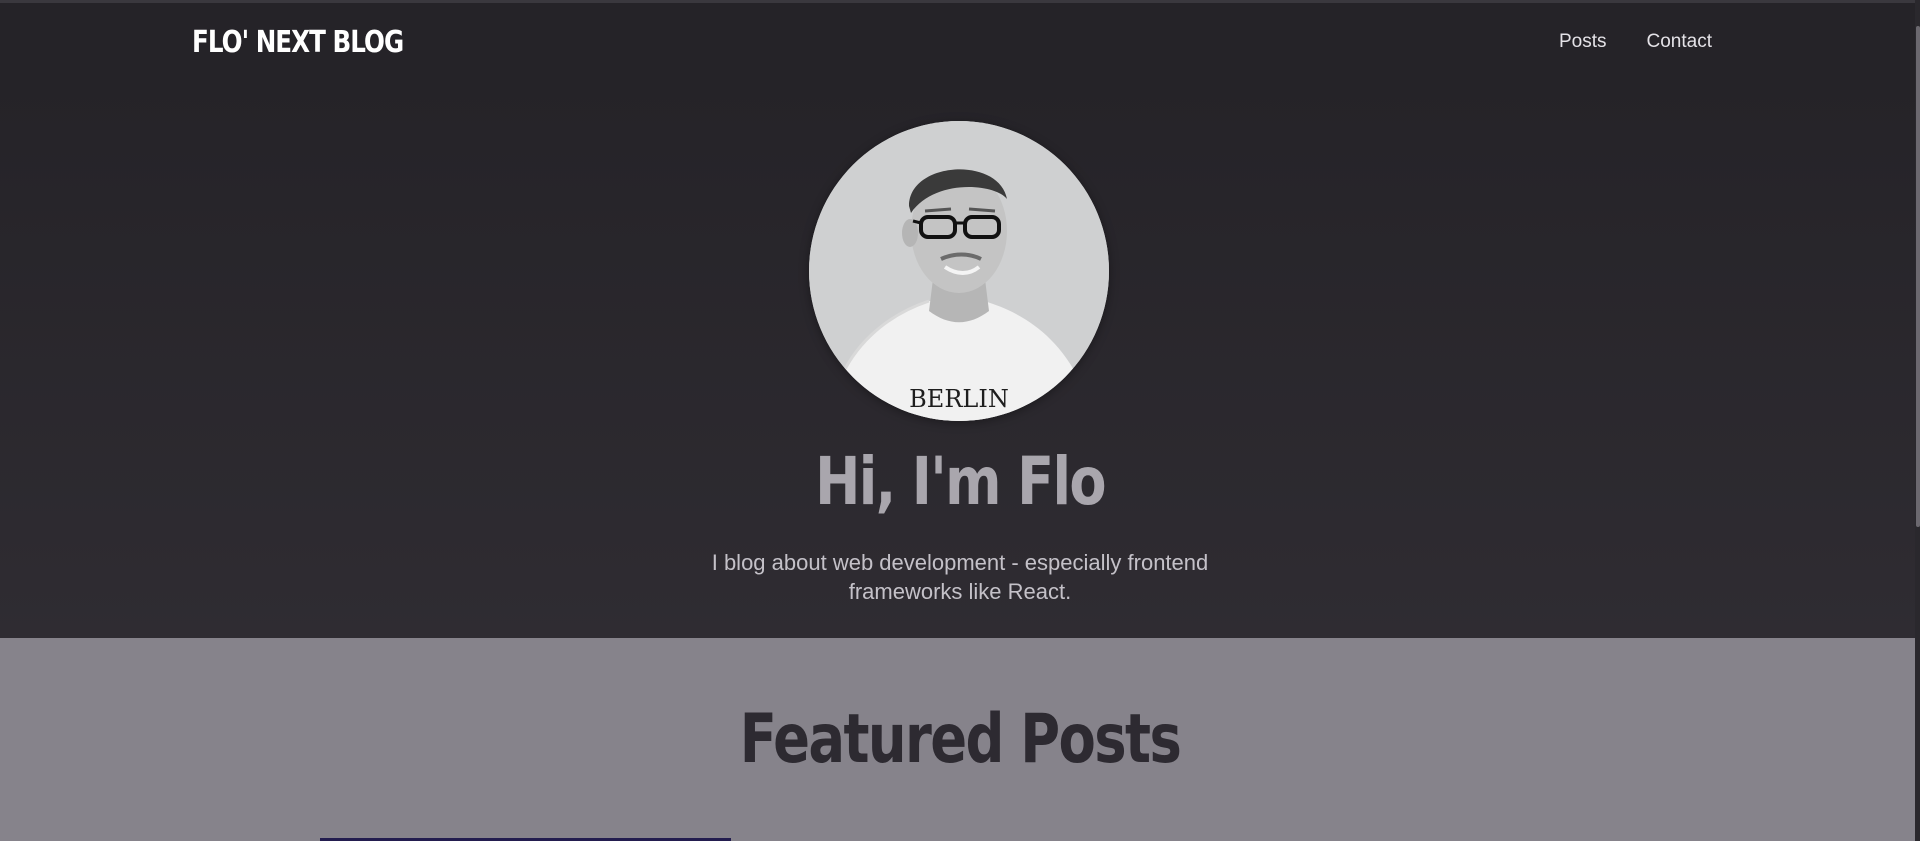 The width and height of the screenshot is (1920, 841). What do you see at coordinates (298, 42) in the screenshot?
I see `site-logo: FLO' NEXT BLOG` at bounding box center [298, 42].